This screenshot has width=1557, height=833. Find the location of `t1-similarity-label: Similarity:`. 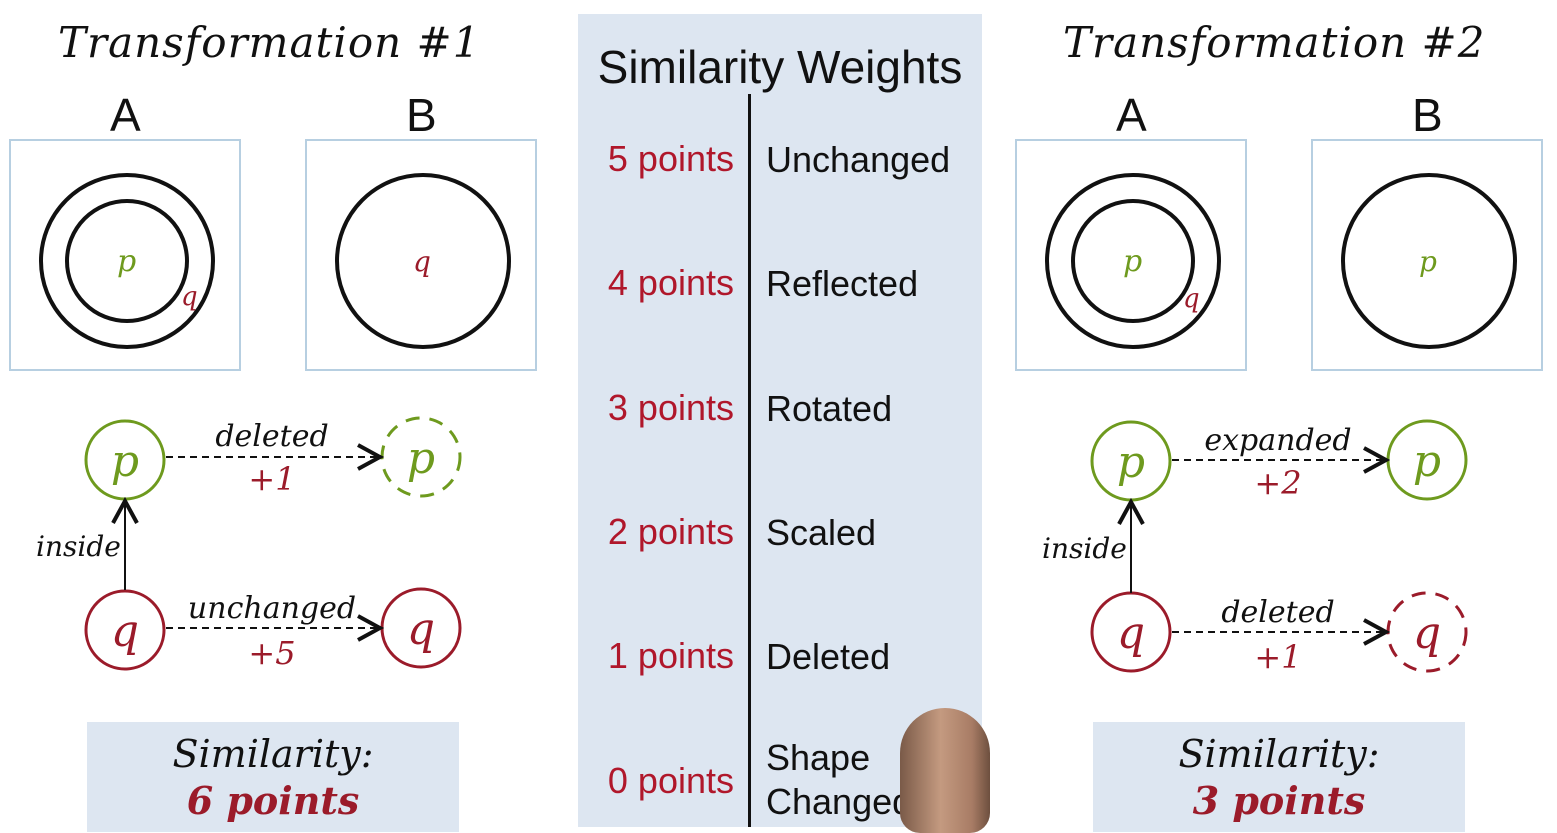

t1-similarity-label: Similarity: is located at coordinates (273, 754).